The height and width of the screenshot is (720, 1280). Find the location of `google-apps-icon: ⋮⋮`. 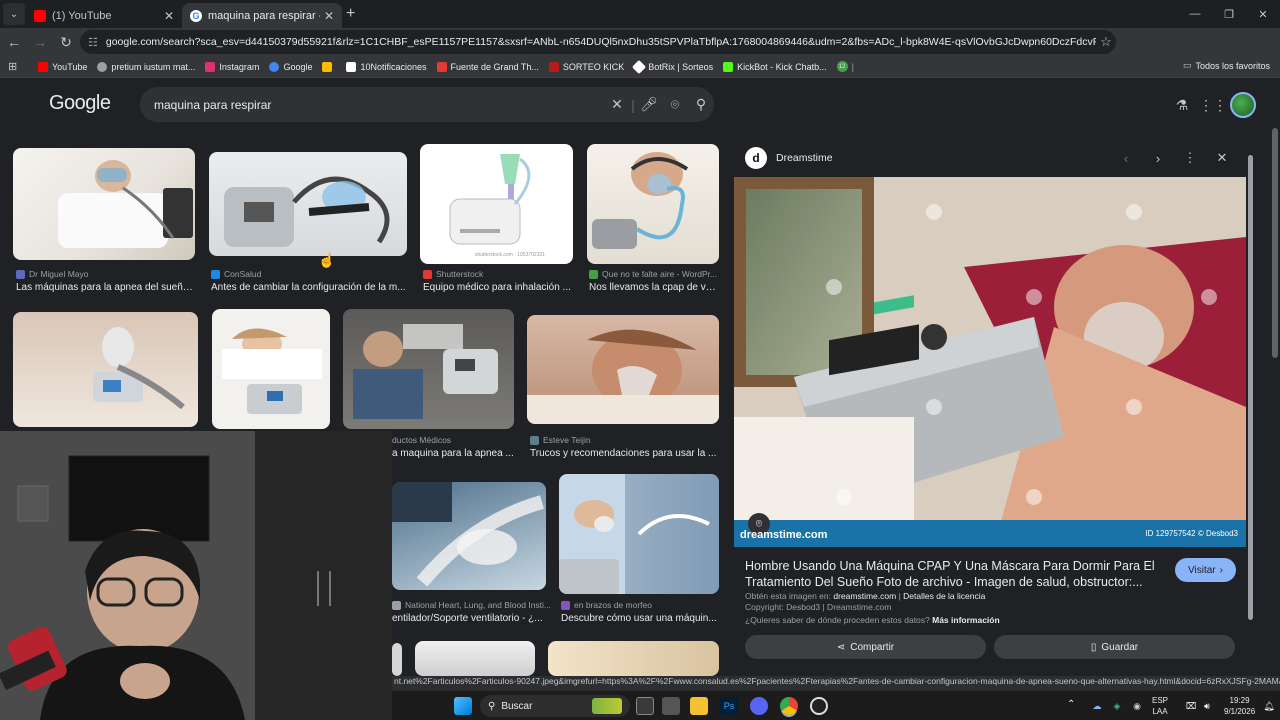

google-apps-icon: ⋮⋮ is located at coordinates (1213, 105).